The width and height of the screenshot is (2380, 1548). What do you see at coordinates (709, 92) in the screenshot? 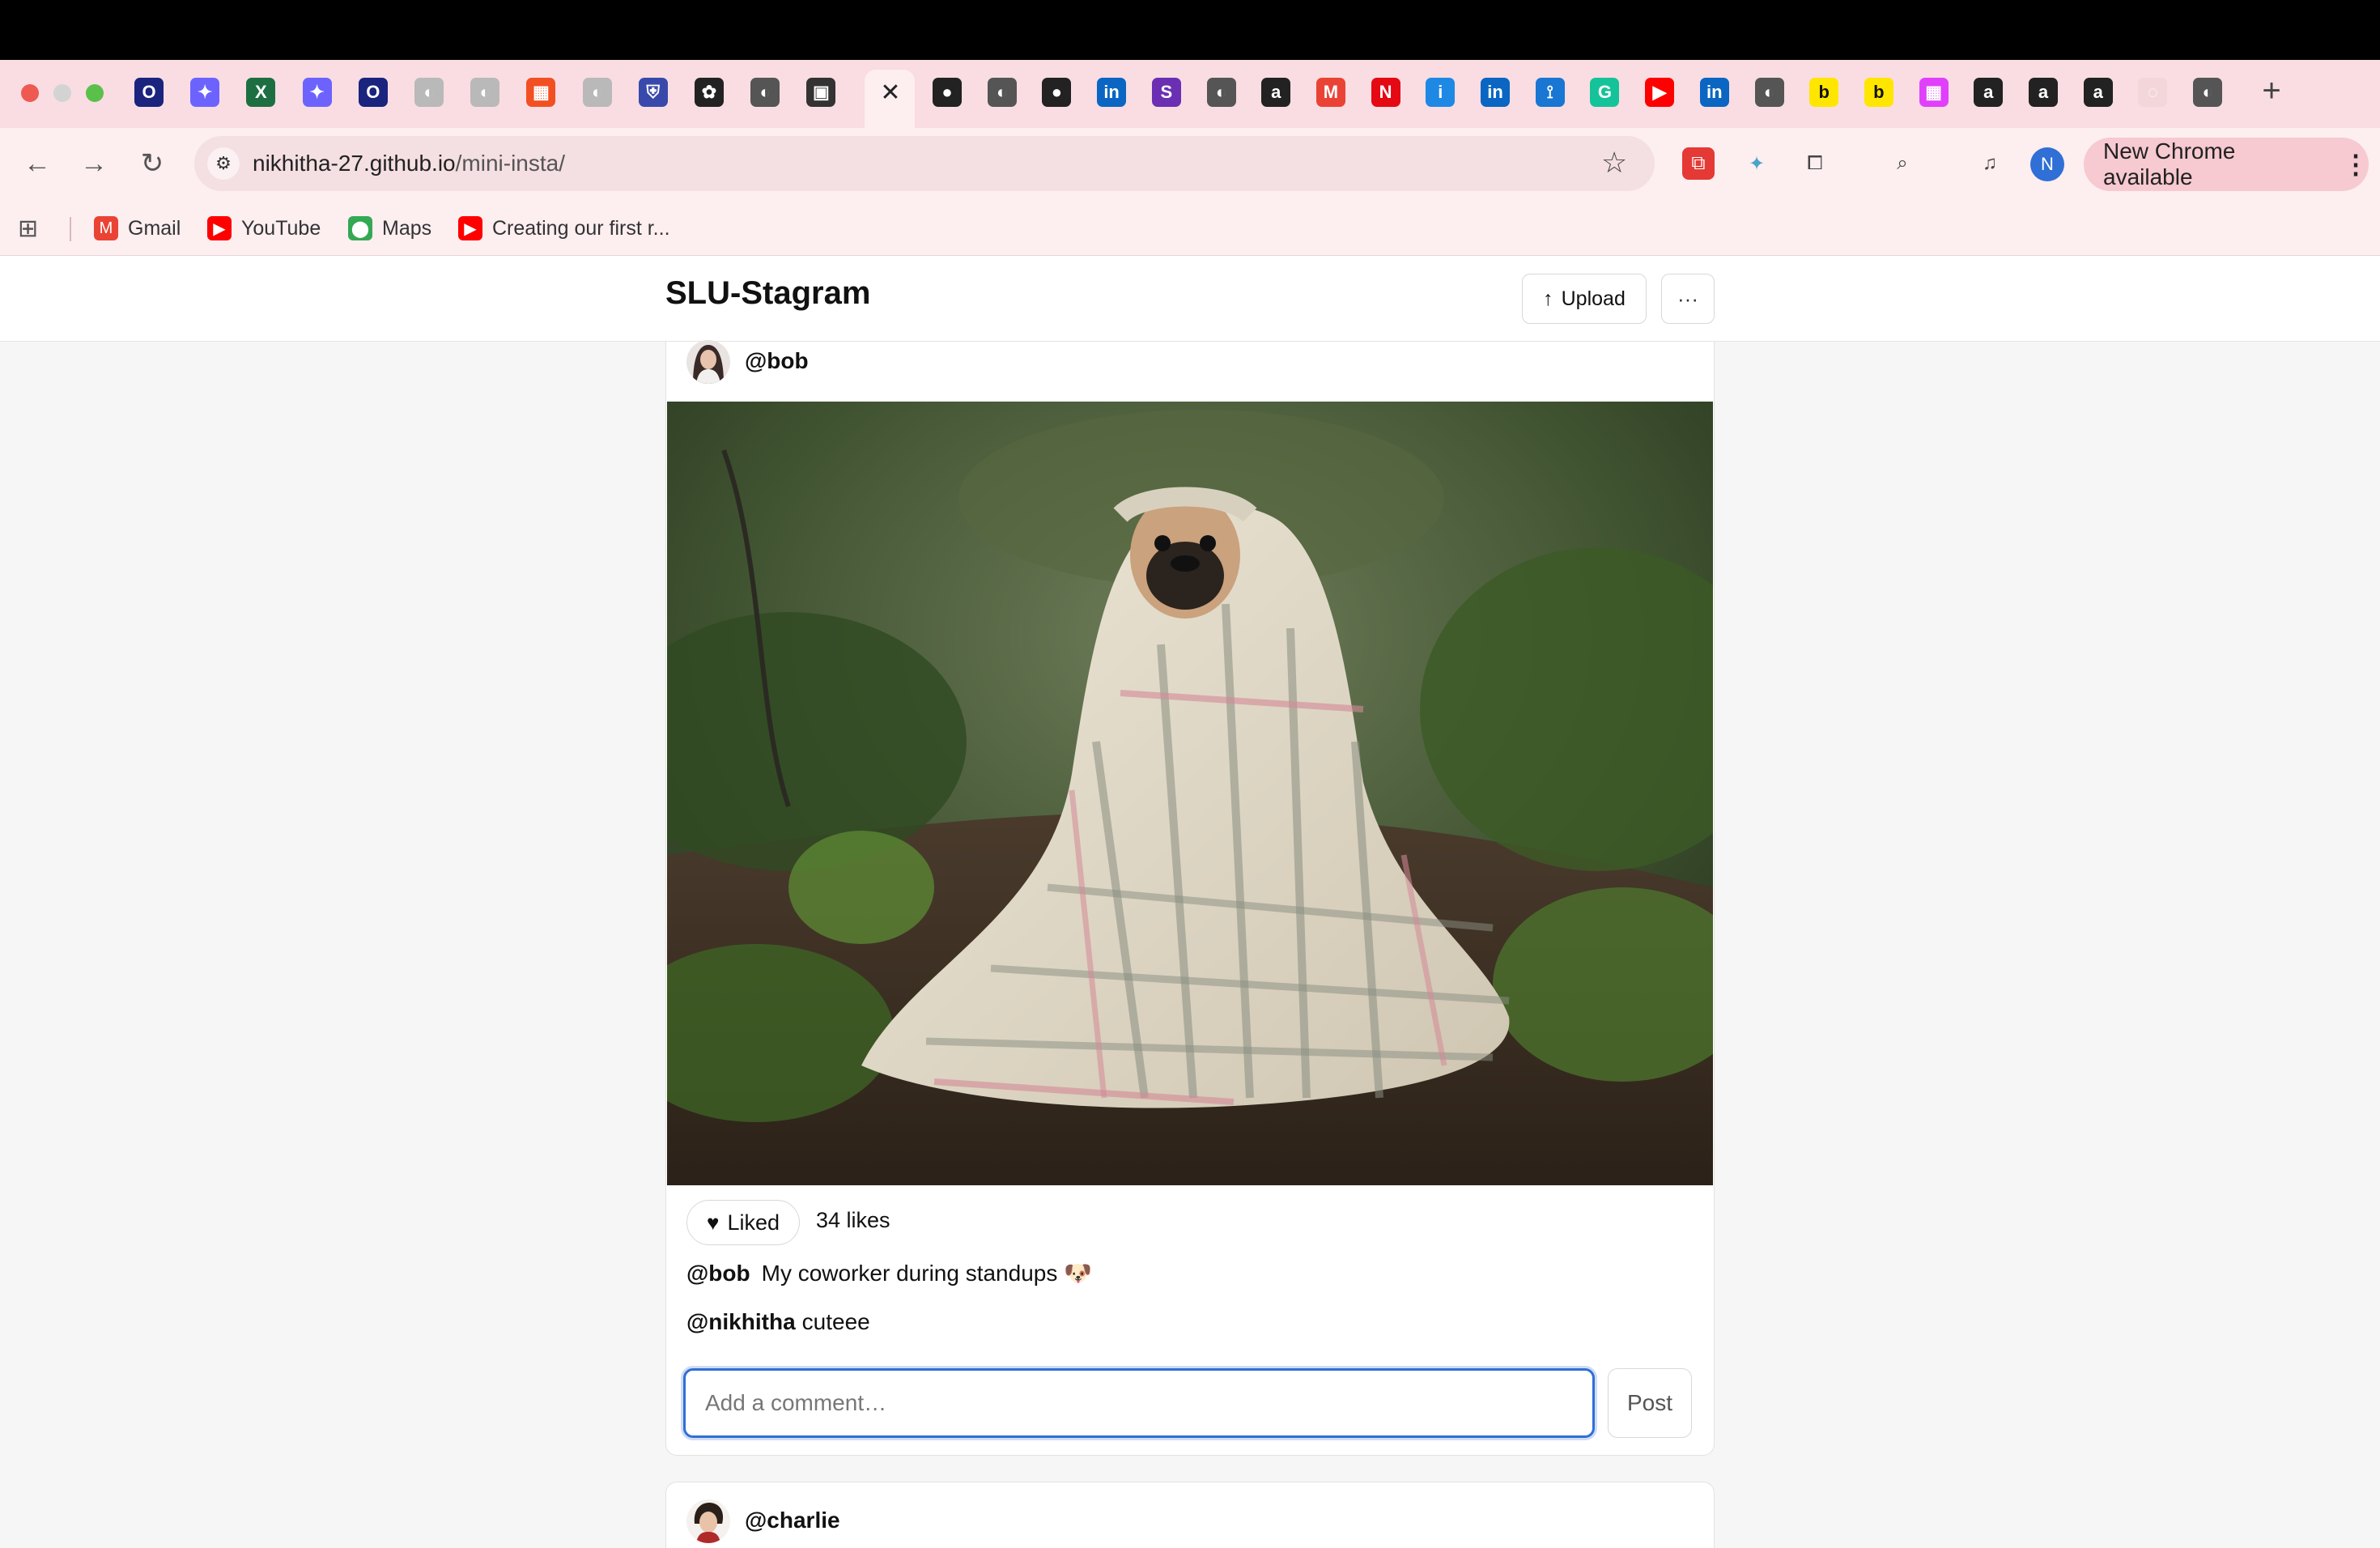
I see `openai-icon: ✿` at bounding box center [709, 92].